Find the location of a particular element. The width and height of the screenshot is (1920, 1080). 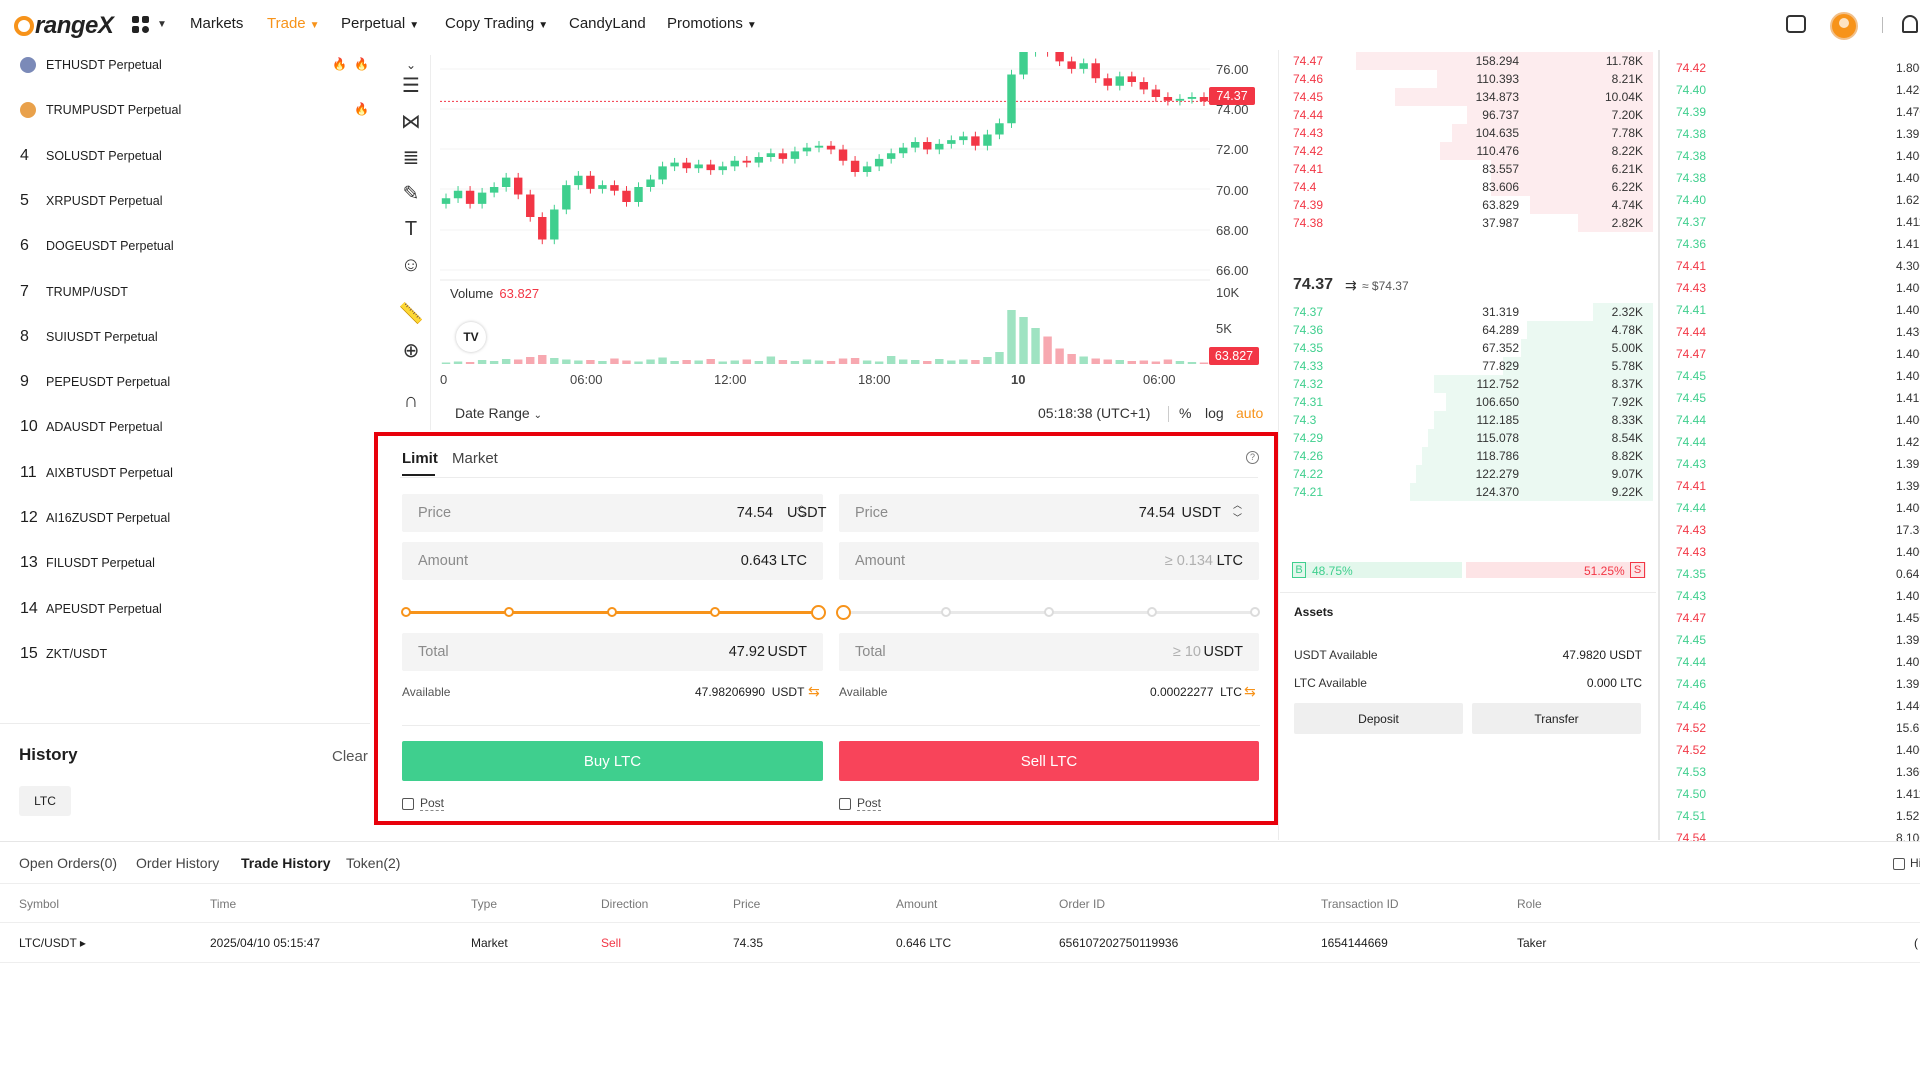

buy-slider-thumb is located at coordinates (818, 612).